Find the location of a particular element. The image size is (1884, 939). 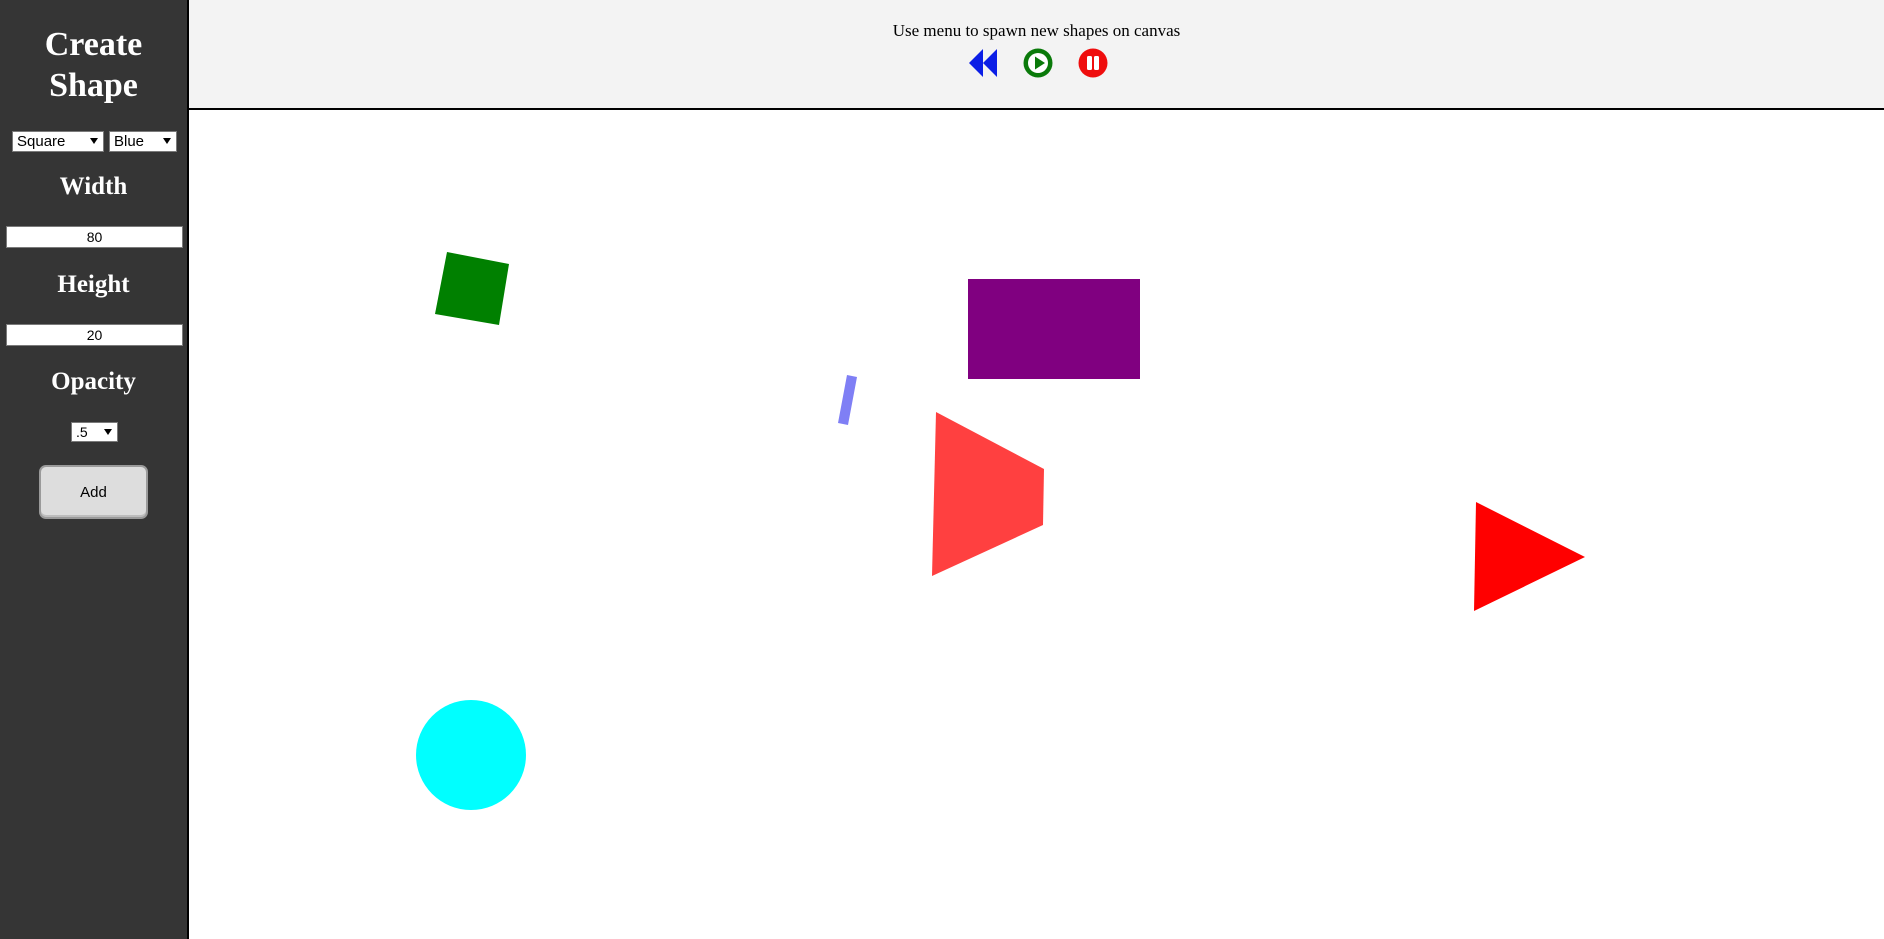

color-select: Blue is located at coordinates (143, 141).